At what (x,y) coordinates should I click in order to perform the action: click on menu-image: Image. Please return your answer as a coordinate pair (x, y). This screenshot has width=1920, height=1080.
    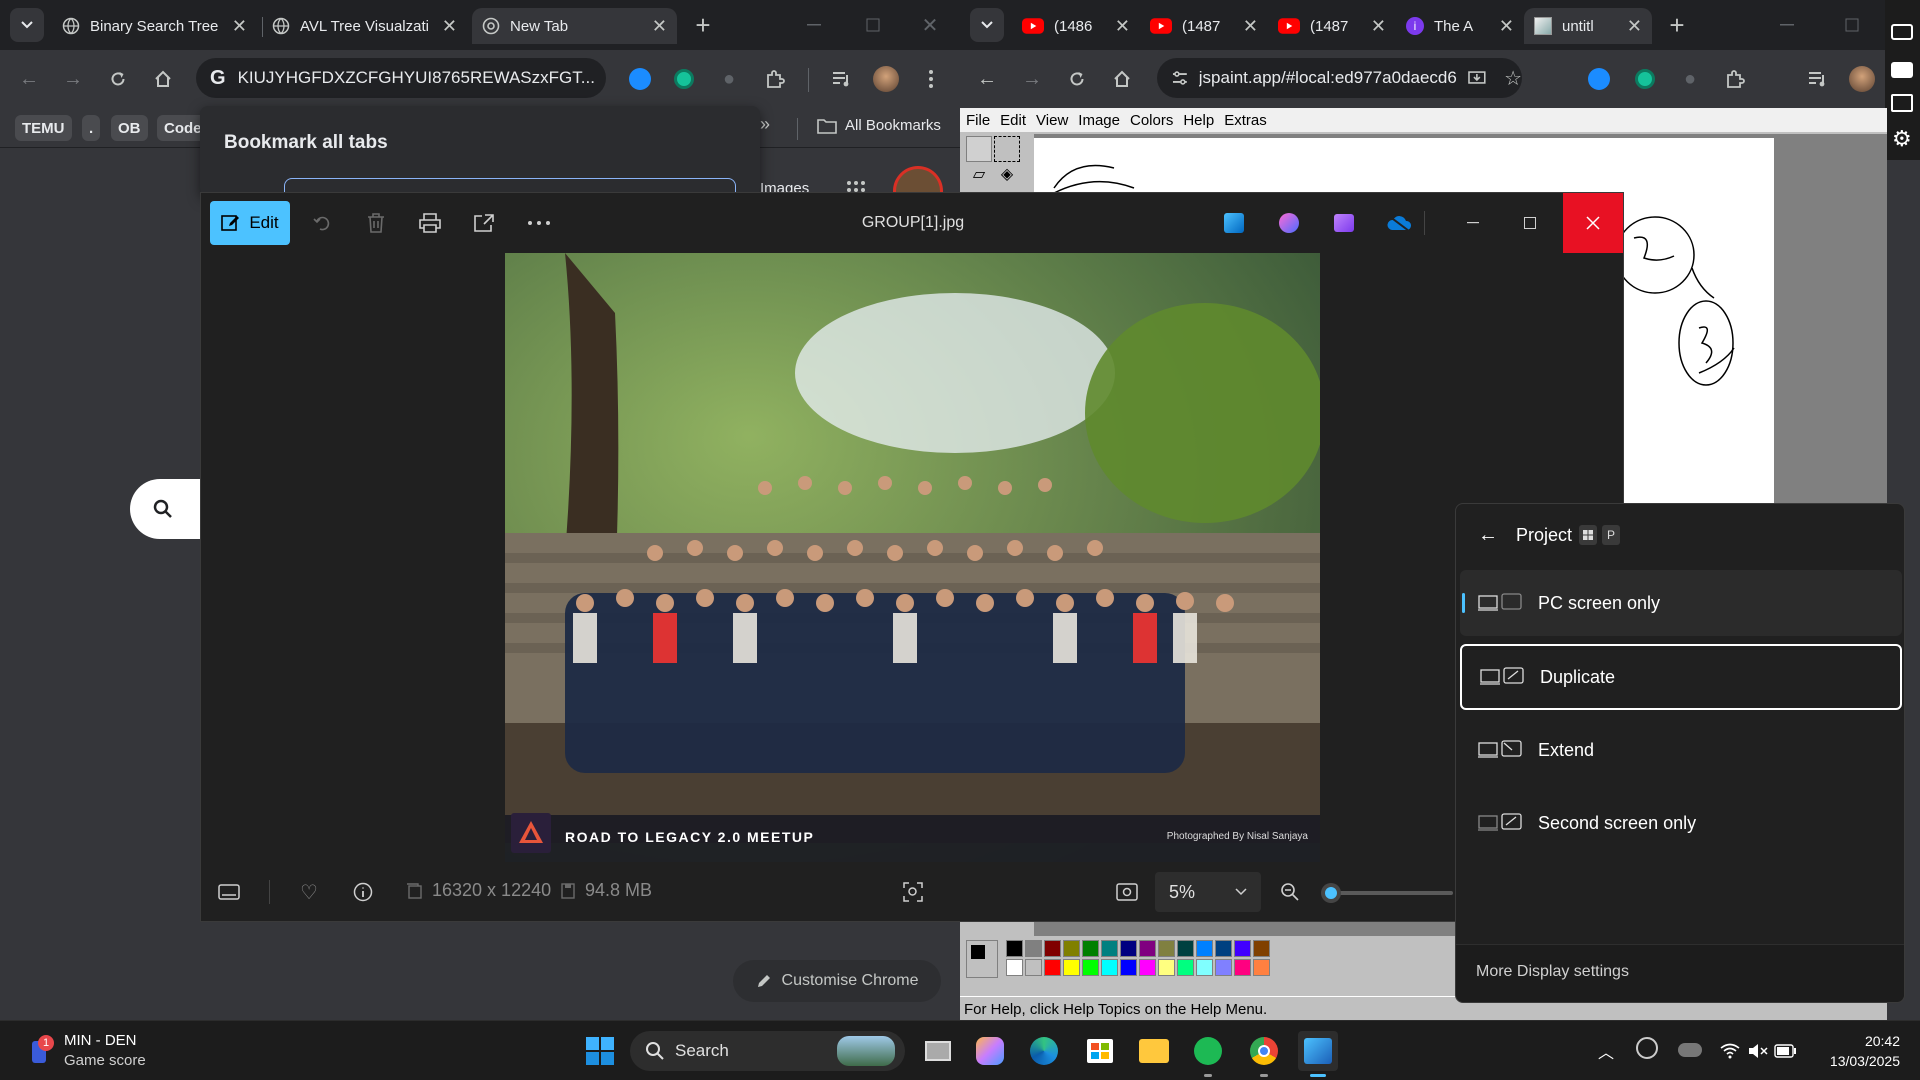
    Looking at the image, I should click on (1099, 120).